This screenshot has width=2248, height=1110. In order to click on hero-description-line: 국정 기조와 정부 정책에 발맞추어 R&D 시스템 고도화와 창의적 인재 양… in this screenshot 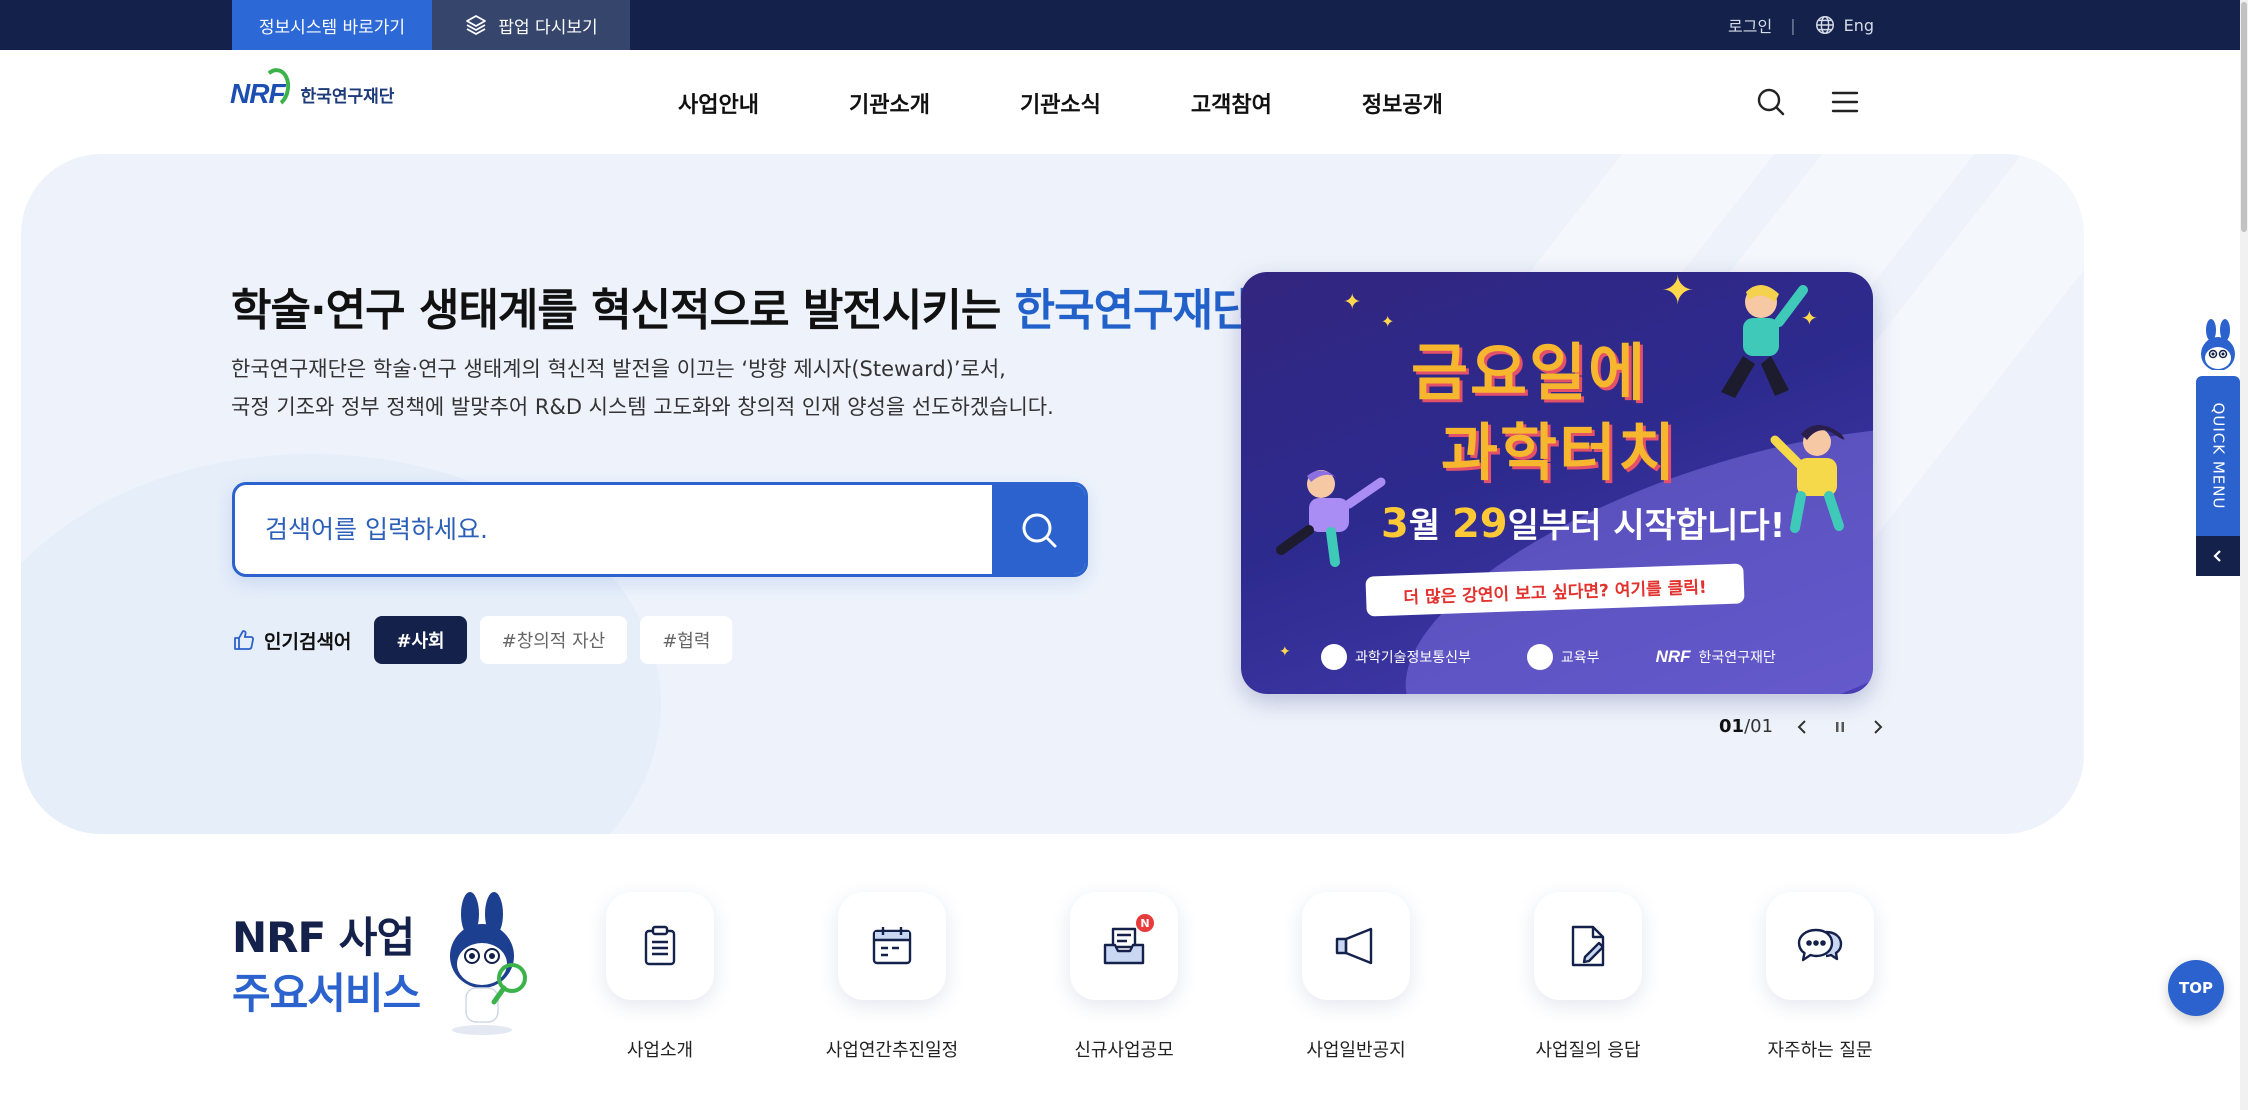, I will do `click(642, 407)`.